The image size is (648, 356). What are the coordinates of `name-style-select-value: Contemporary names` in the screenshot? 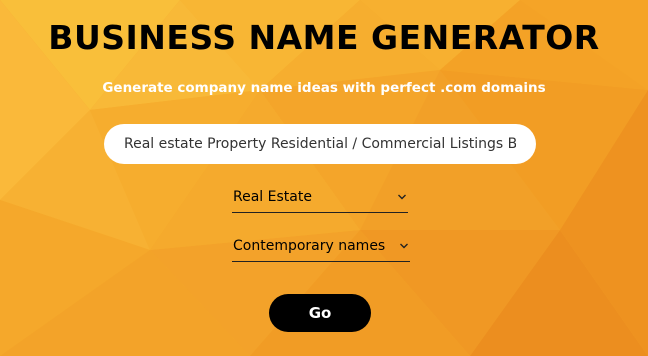 It's located at (309, 246).